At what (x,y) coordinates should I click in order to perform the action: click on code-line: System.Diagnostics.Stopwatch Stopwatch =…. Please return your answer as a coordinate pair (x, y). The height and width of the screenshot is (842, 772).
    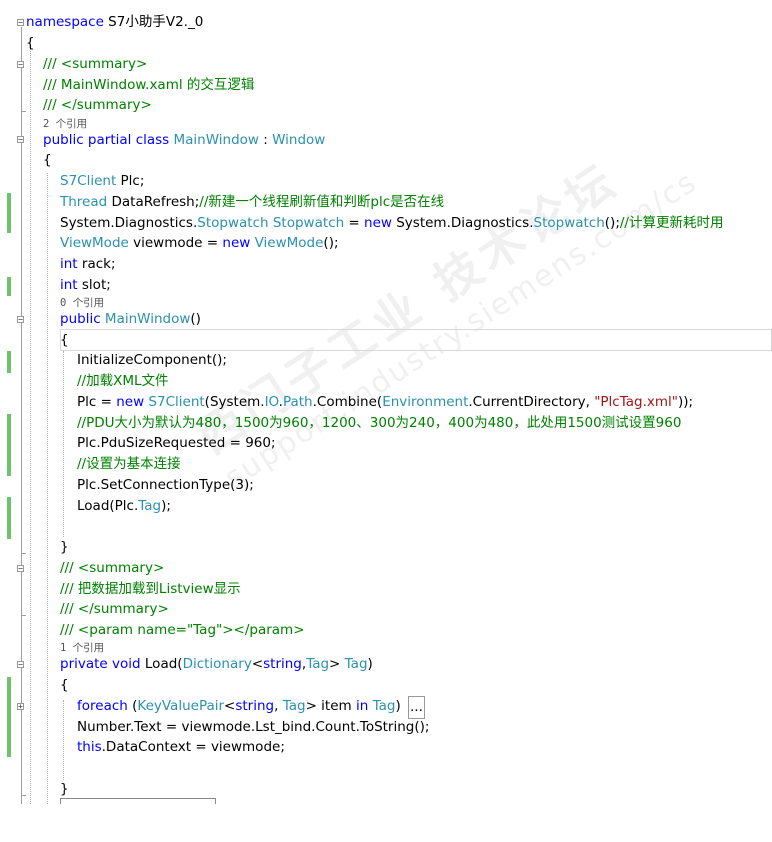
    Looking at the image, I should click on (386, 223).